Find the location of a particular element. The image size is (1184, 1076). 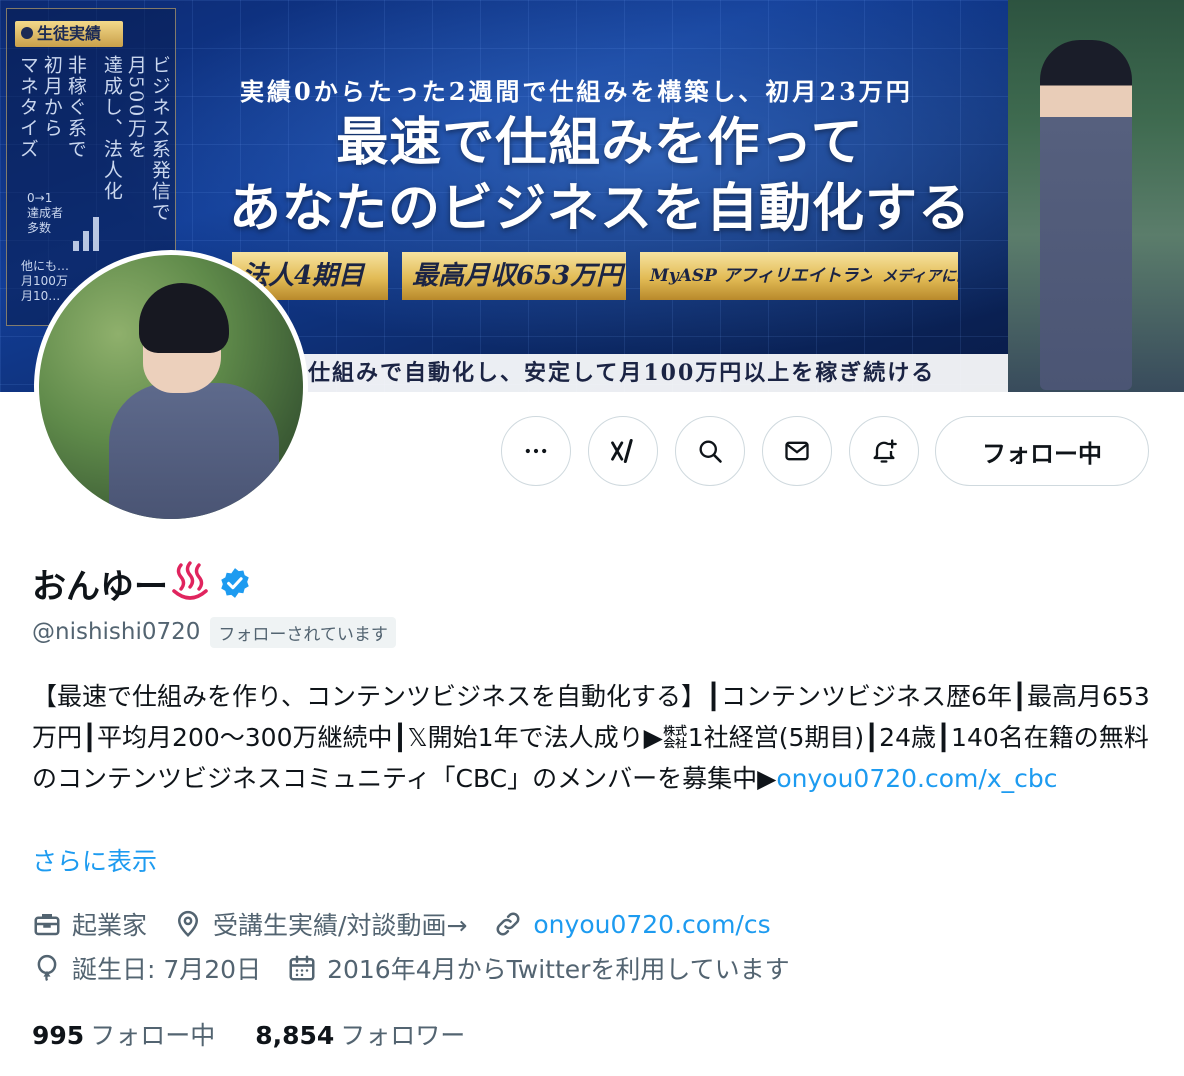

message-button is located at coordinates (797, 451).